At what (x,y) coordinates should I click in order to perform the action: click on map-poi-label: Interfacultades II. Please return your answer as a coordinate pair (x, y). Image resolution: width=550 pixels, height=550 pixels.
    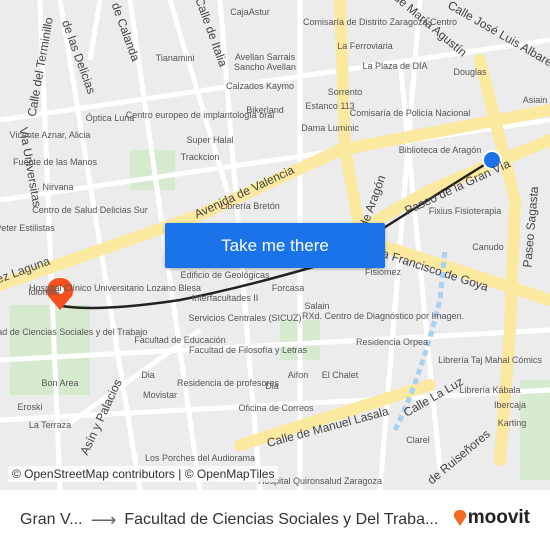
    Looking at the image, I should click on (225, 298).